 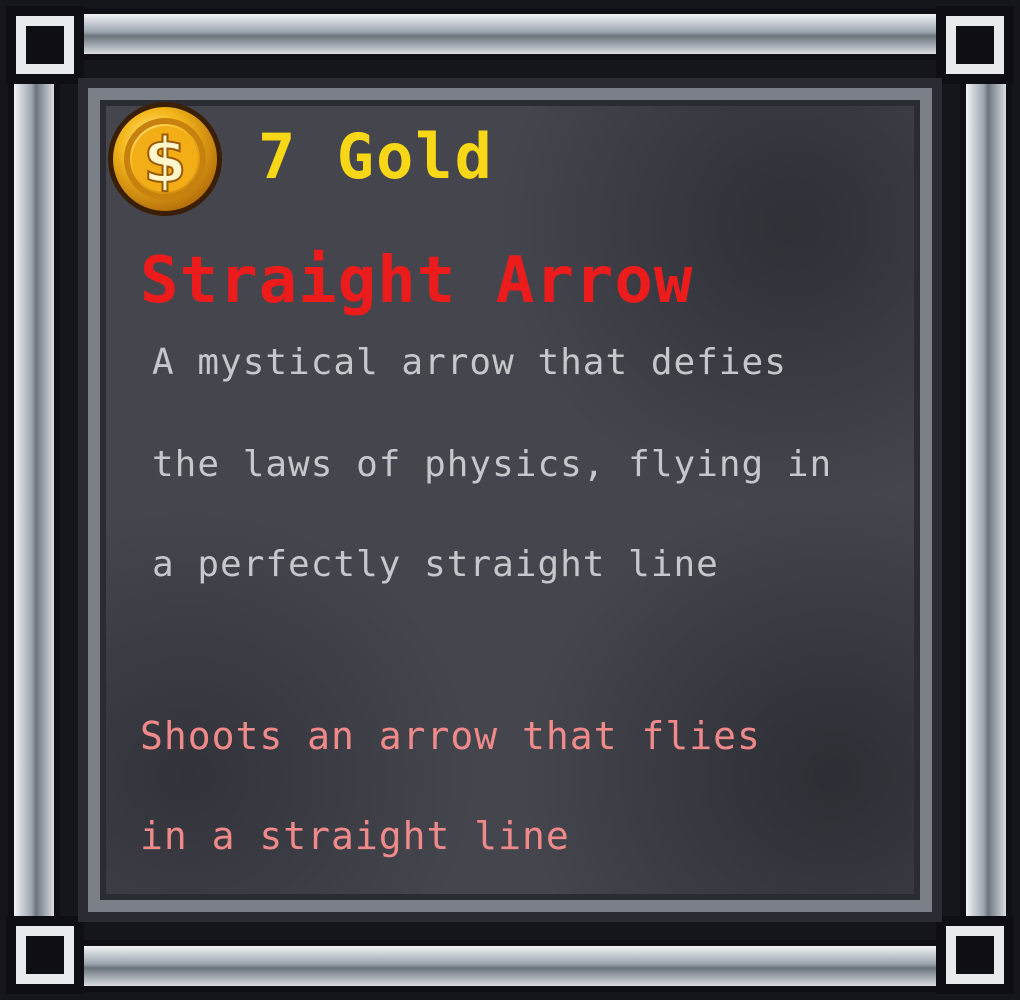 What do you see at coordinates (45, 955) in the screenshot?
I see `frame-corner-bottom-left` at bounding box center [45, 955].